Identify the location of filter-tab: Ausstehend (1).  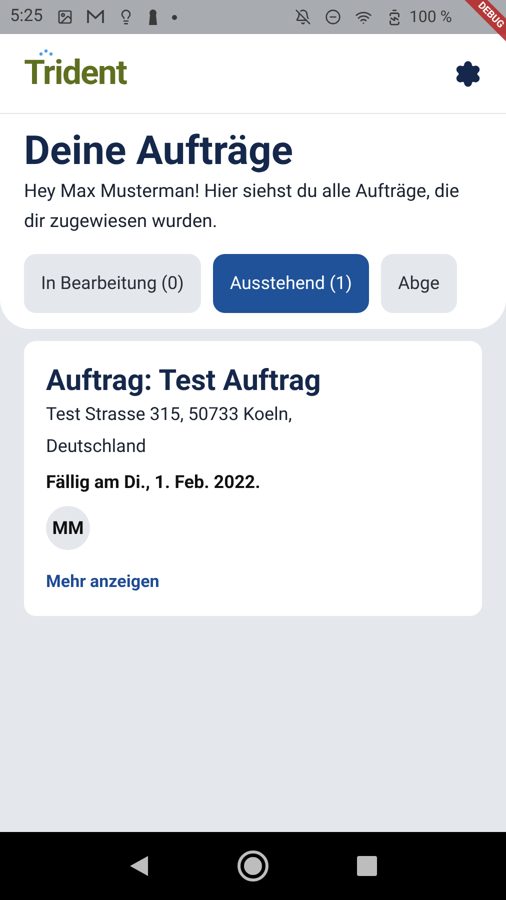
(291, 283).